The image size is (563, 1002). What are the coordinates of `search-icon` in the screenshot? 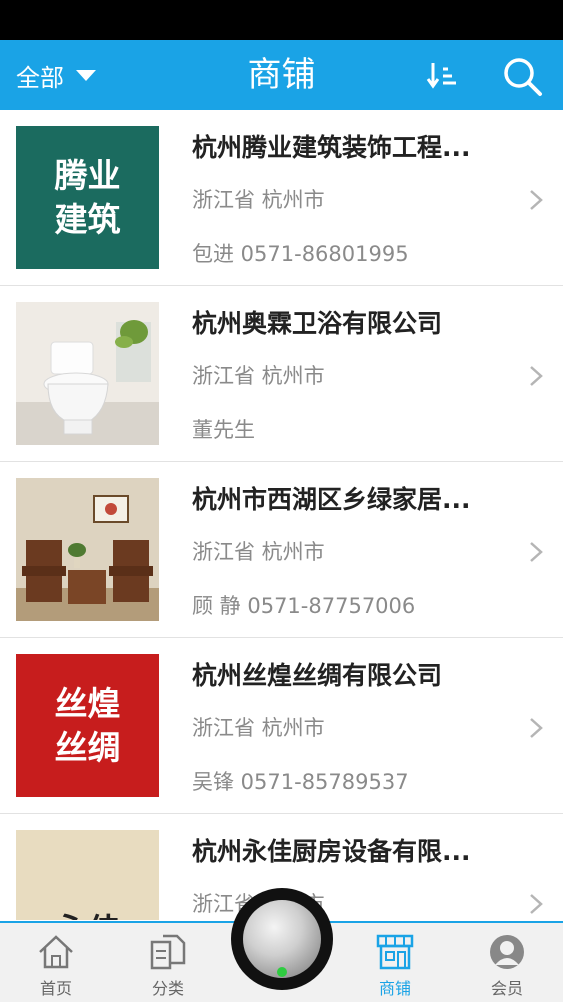 It's located at (523, 77).